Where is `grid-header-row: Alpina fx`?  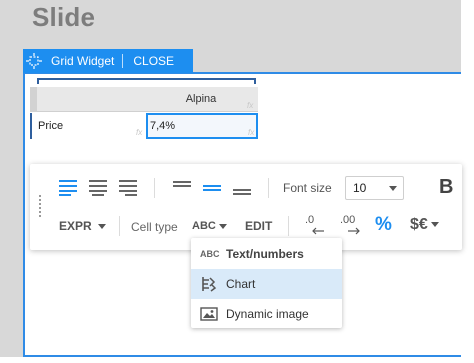
grid-header-row: Alpina fx is located at coordinates (147, 99).